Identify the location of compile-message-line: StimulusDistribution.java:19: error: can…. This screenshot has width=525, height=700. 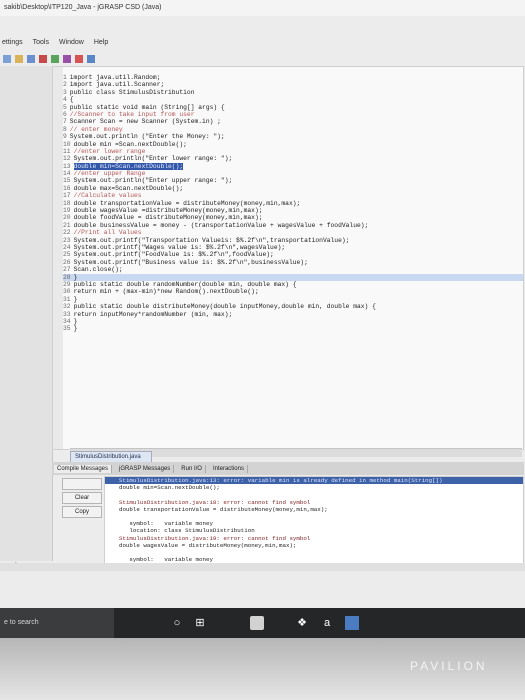
(314, 538).